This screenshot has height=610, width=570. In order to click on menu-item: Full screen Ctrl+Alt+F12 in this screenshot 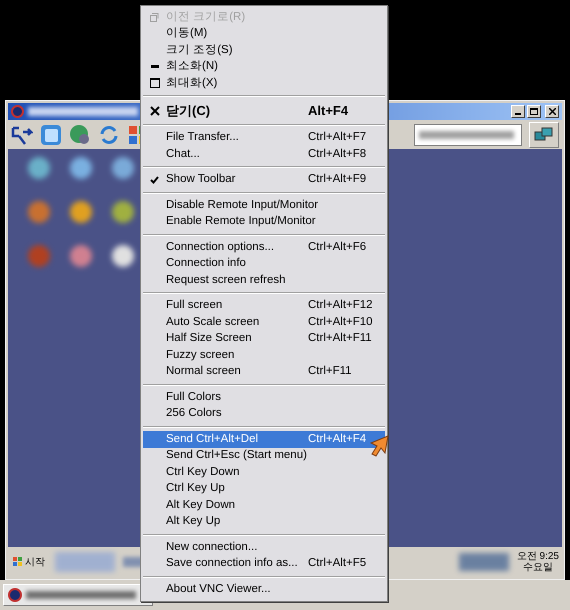, I will do `click(264, 306)`.